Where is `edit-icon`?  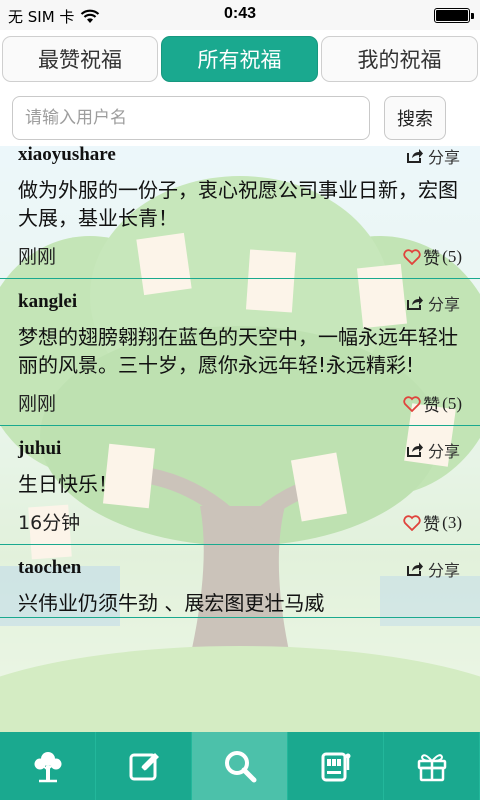
edit-icon is located at coordinates (144, 767).